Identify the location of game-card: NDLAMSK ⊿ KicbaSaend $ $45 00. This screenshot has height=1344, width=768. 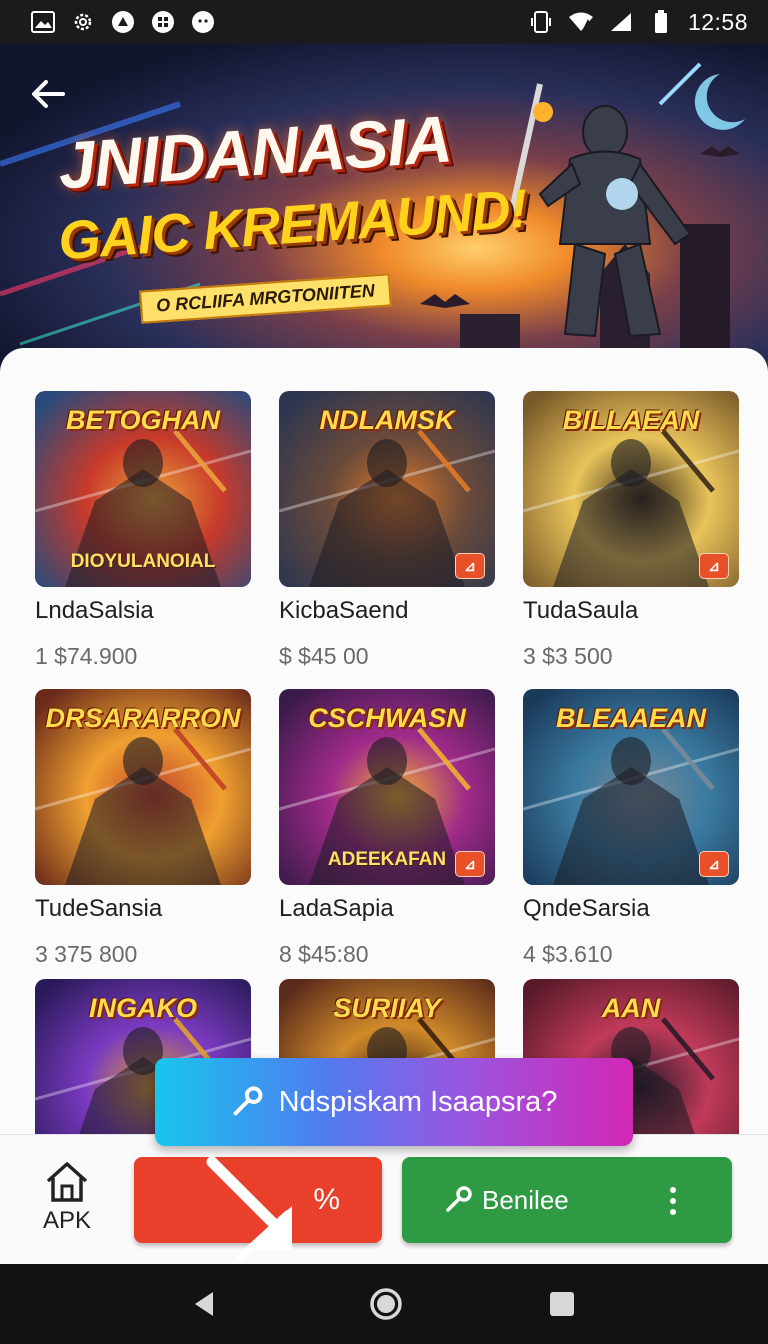
(387, 530).